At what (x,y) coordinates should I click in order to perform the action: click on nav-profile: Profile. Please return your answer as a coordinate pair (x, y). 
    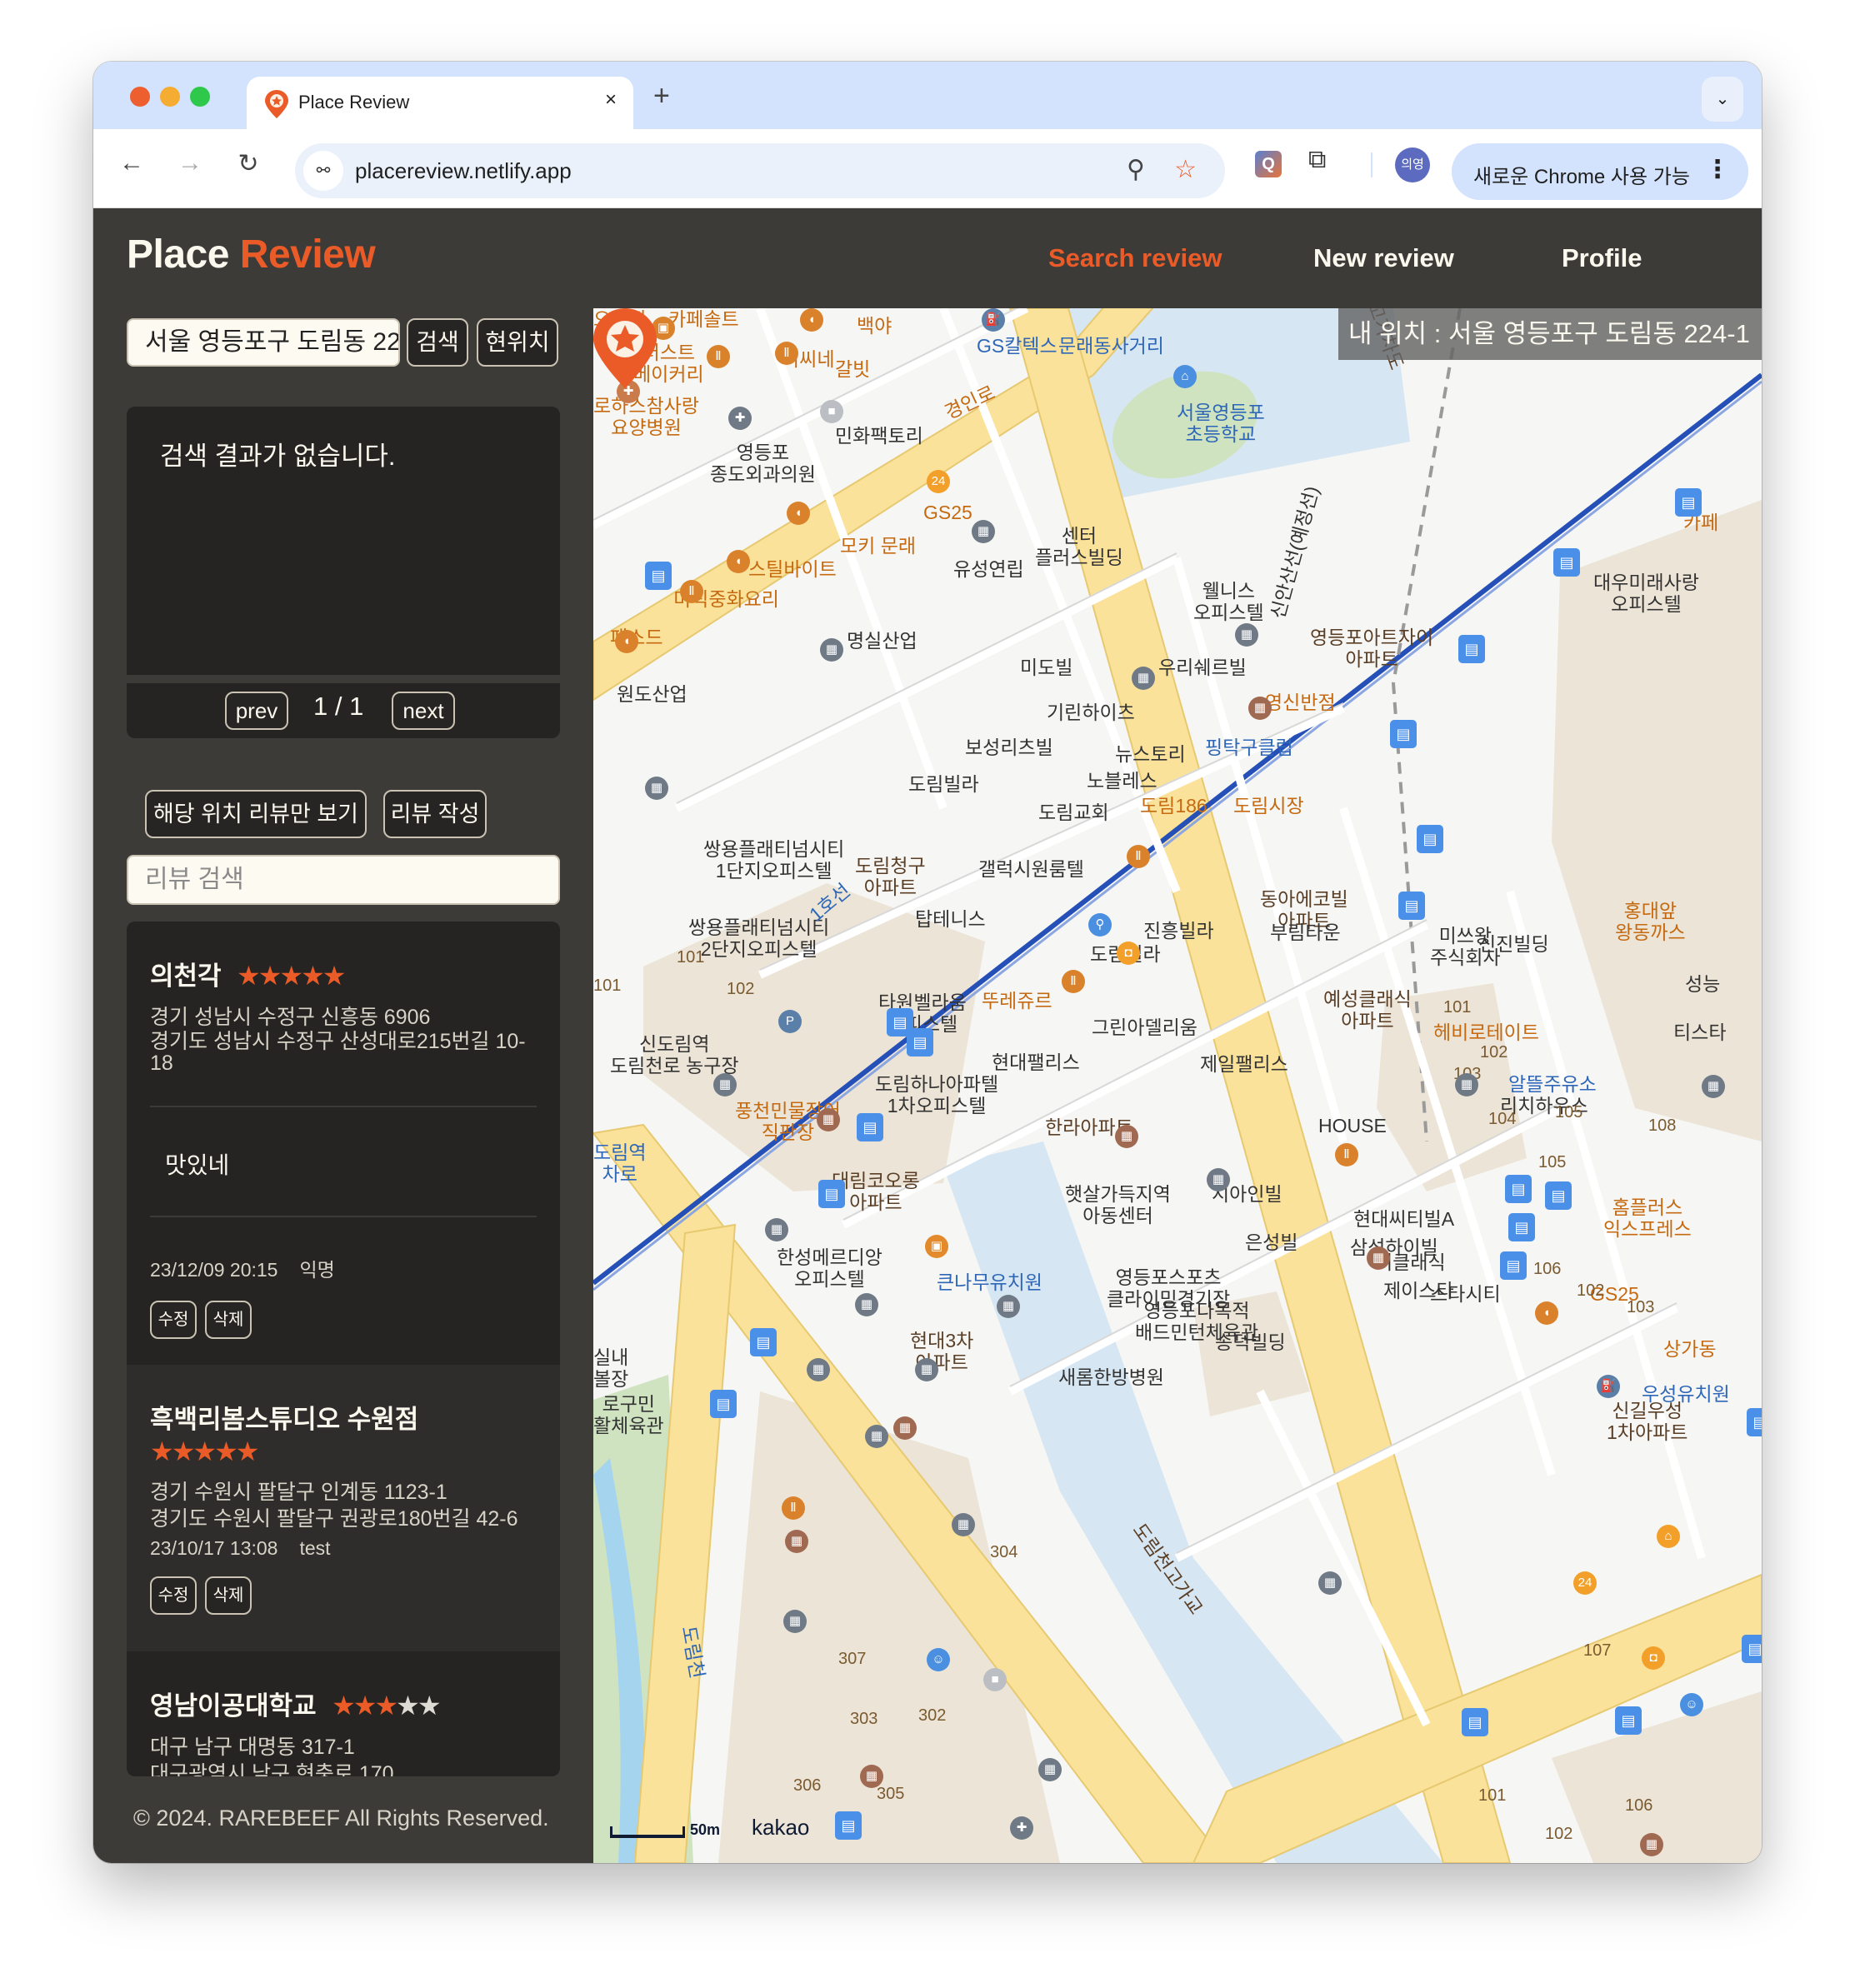
    Looking at the image, I should click on (1602, 258).